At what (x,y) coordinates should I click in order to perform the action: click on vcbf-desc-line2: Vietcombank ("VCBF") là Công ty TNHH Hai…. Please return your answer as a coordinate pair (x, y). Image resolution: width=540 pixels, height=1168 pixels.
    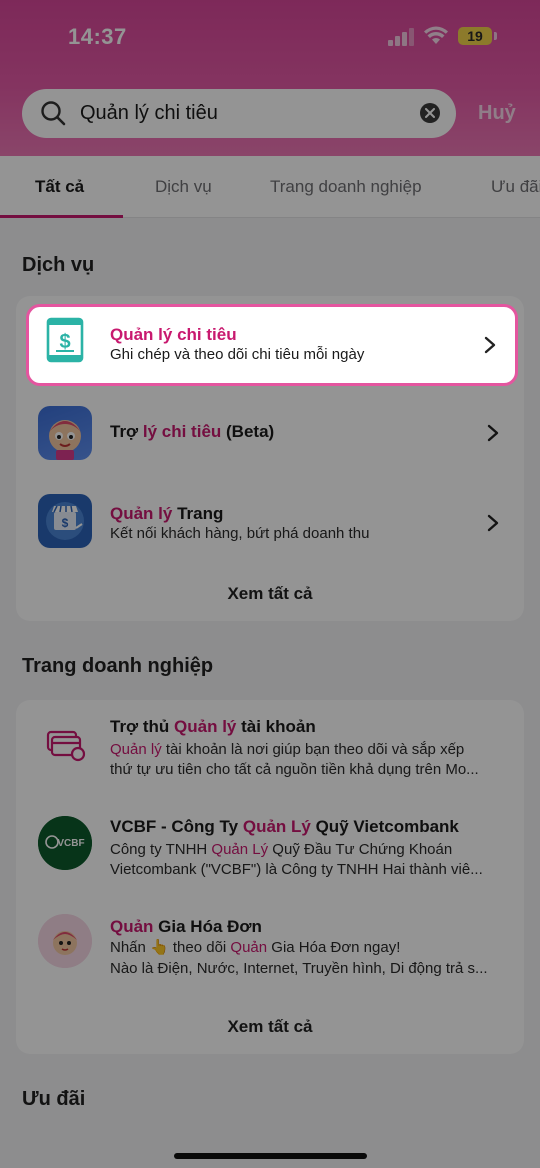
    Looking at the image, I should click on (296, 869).